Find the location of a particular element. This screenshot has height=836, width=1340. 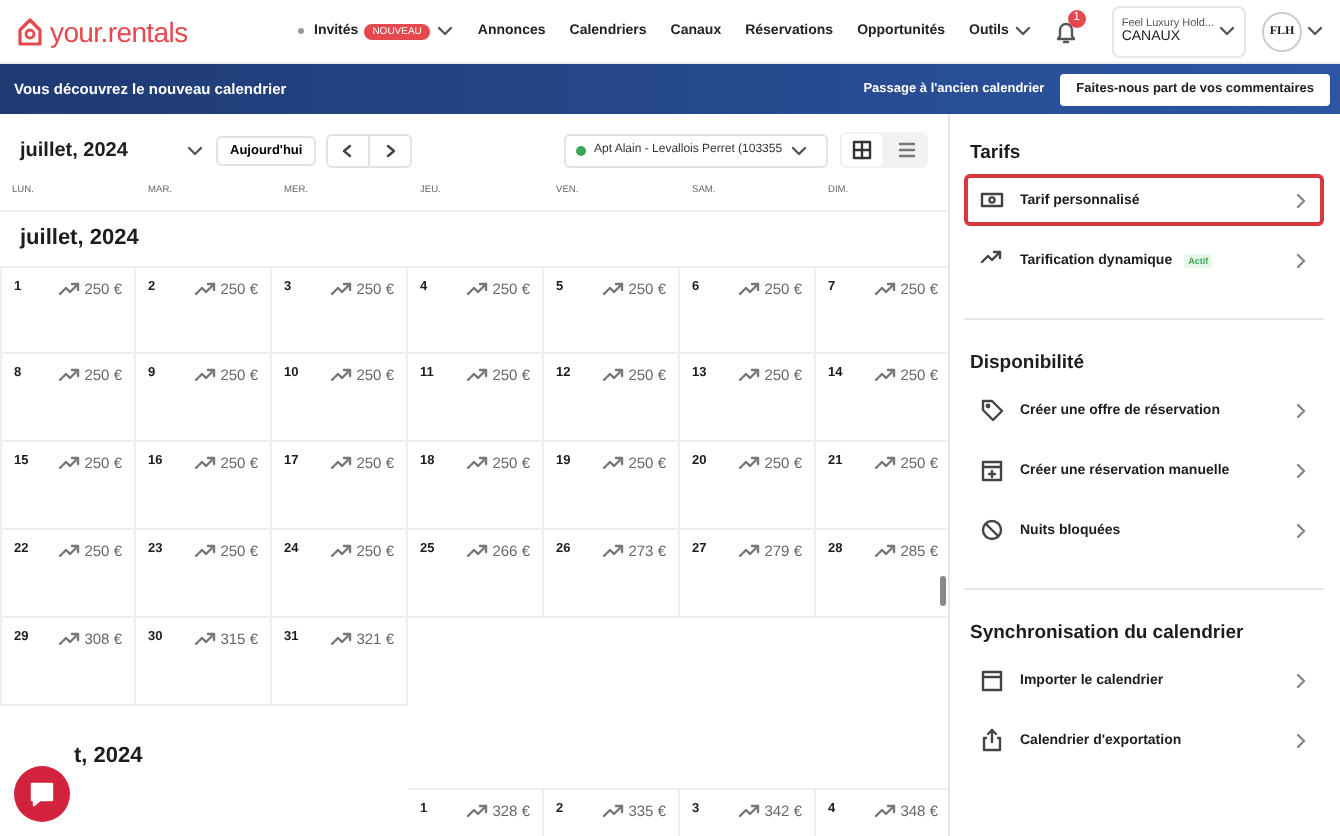

section-title: Disponibilité is located at coordinates (1027, 364).